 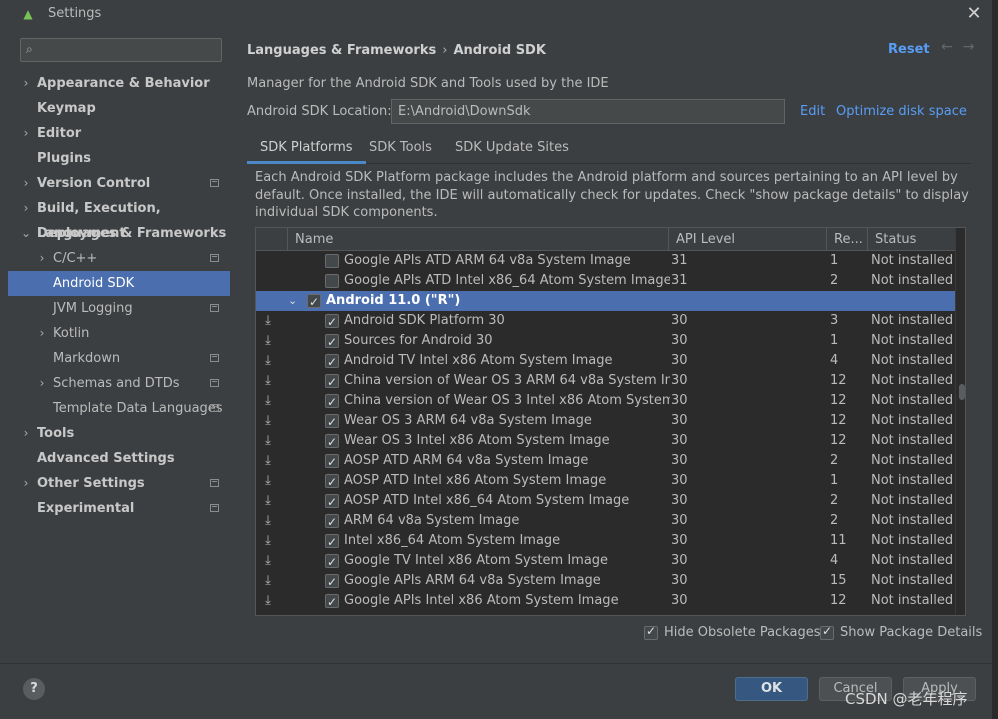 What do you see at coordinates (952, 47) in the screenshot?
I see `back-arrow-icon: ←` at bounding box center [952, 47].